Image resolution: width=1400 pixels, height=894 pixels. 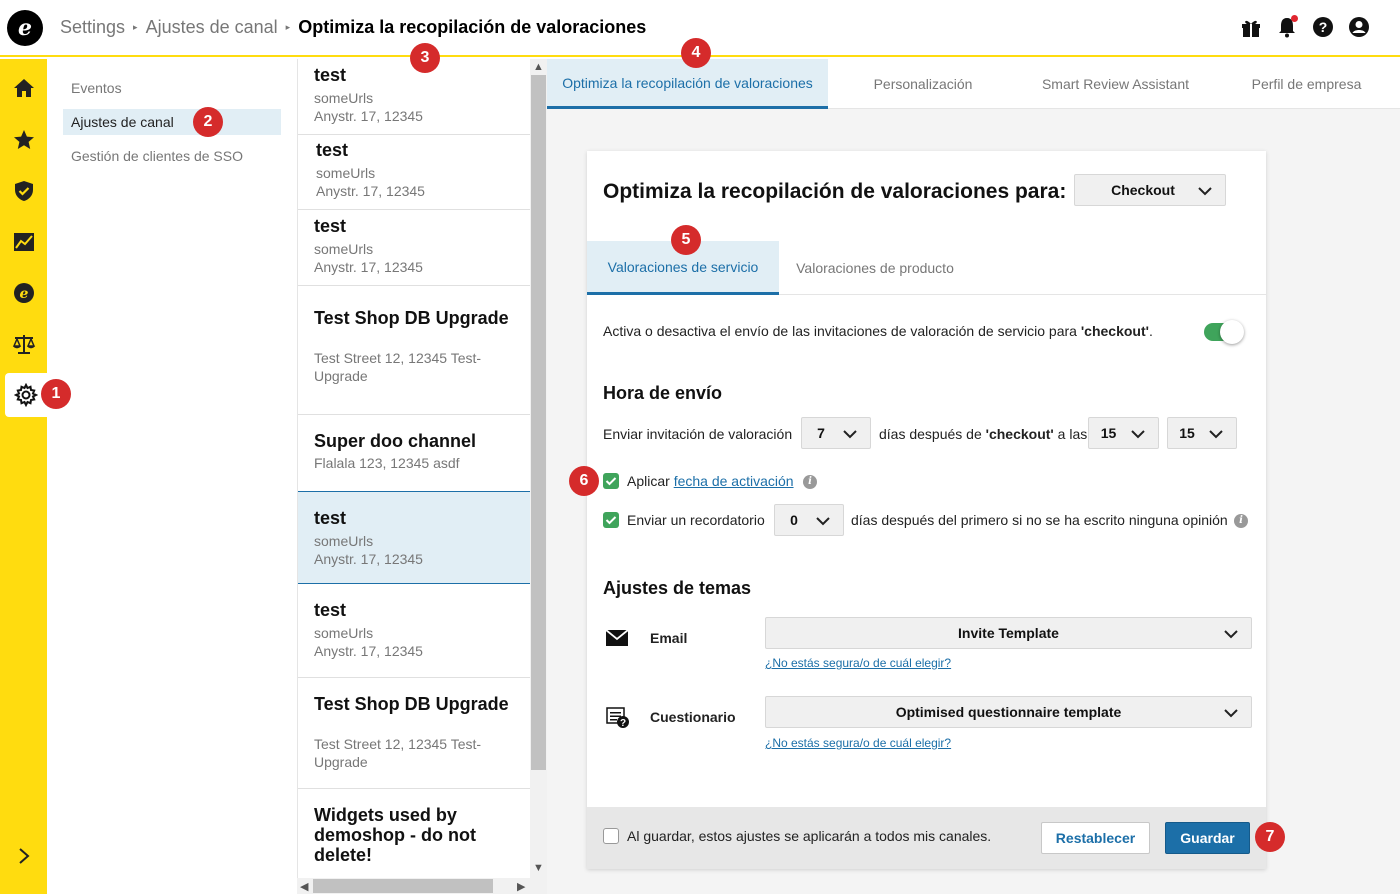 I want to click on subnav-item-sso: Gestión de clientes de SSO, so click(x=172, y=156).